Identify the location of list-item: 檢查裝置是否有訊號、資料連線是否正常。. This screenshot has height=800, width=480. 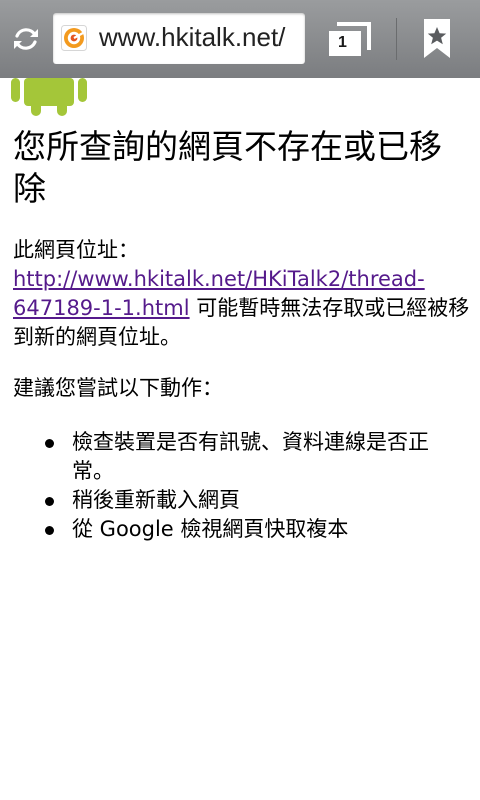
(240, 457).